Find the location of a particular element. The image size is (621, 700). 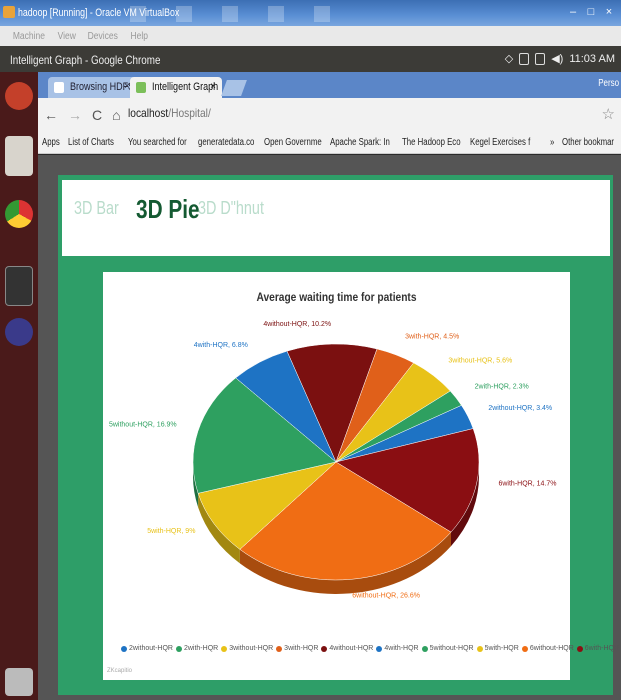

tab-close-icon: × is located at coordinates (213, 86).